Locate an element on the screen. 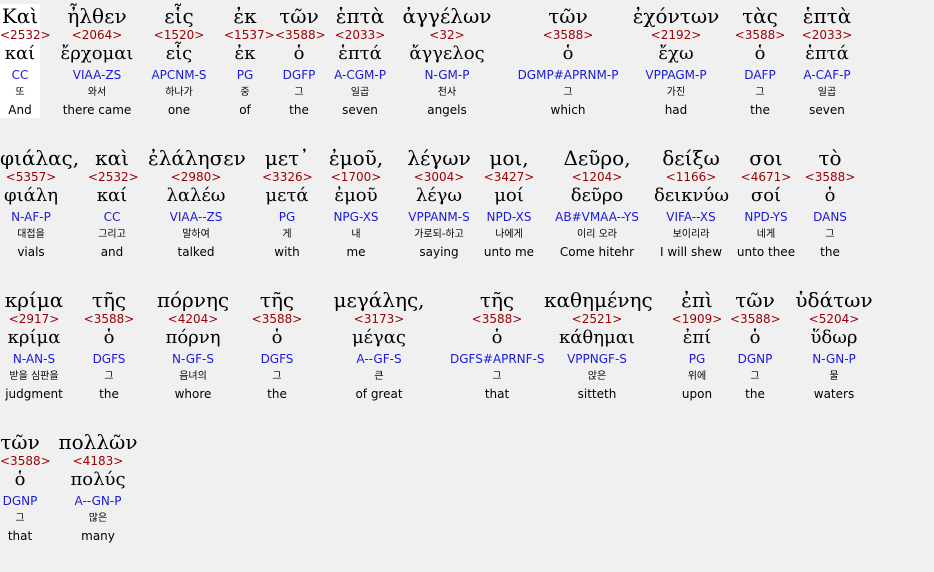 The width and height of the screenshot is (934, 572). parsing-code: NPD-YS is located at coordinates (766, 217).